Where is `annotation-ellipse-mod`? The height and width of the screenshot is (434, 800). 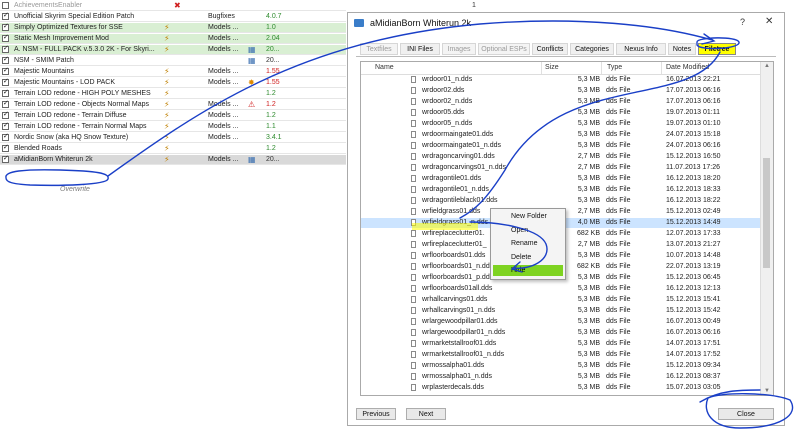
annotation-ellipse-mod is located at coordinates (57, 178).